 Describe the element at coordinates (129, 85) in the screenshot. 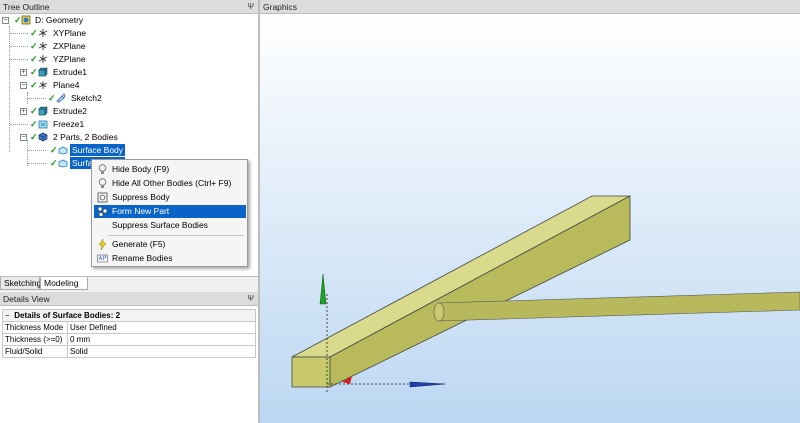

I see `tree-item-plane4: − ✓ Plane4` at that location.